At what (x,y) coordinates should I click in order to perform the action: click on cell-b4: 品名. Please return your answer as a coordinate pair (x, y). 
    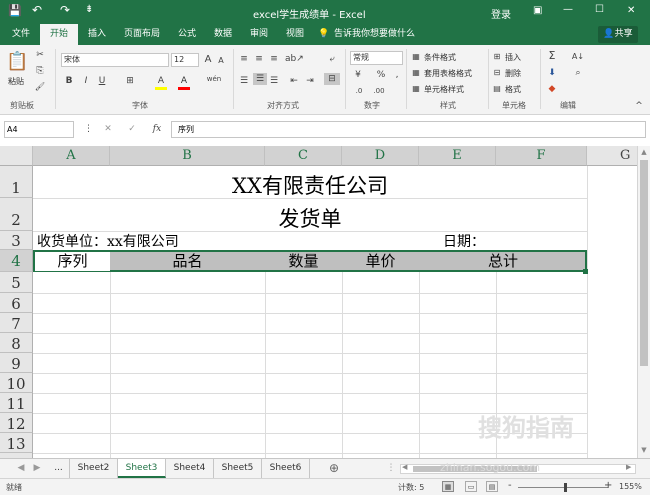
    Looking at the image, I should click on (187, 261).